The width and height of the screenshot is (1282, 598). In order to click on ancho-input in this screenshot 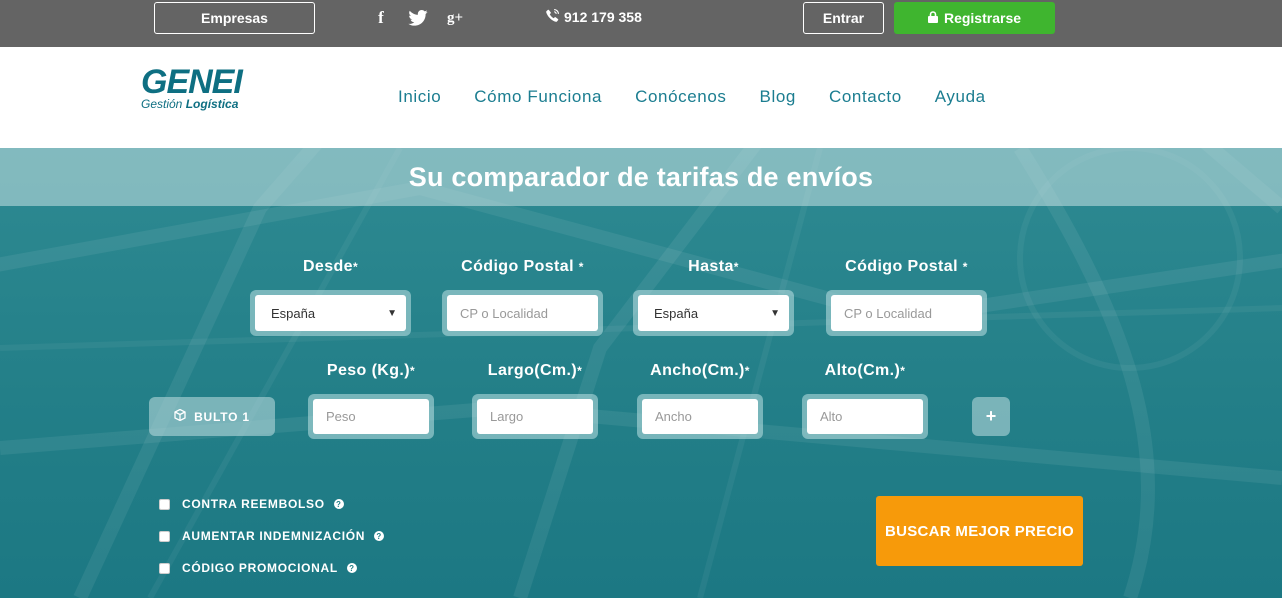, I will do `click(700, 416)`.